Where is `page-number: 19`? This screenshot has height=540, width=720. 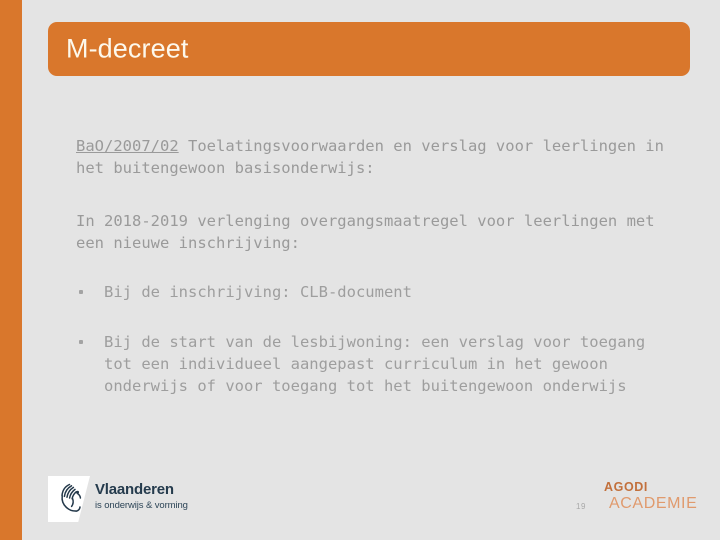 page-number: 19 is located at coordinates (581, 506).